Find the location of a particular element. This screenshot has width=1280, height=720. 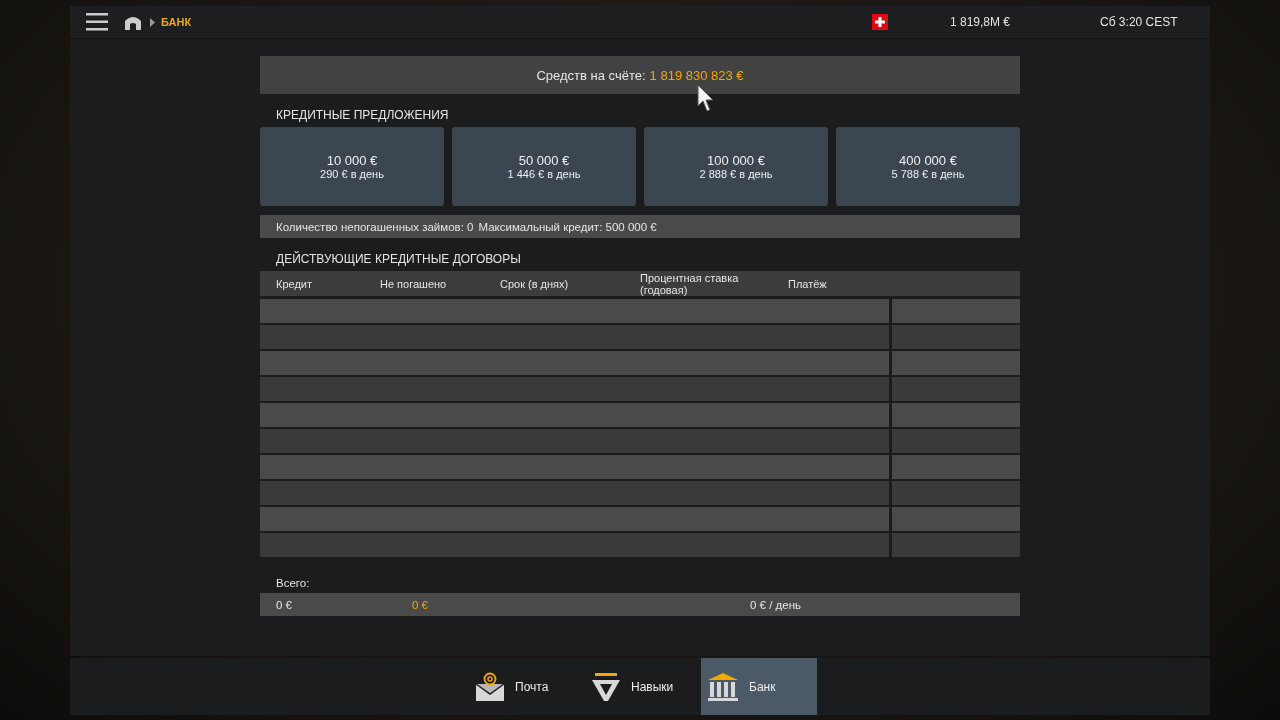

home-icon is located at coordinates (133, 22).